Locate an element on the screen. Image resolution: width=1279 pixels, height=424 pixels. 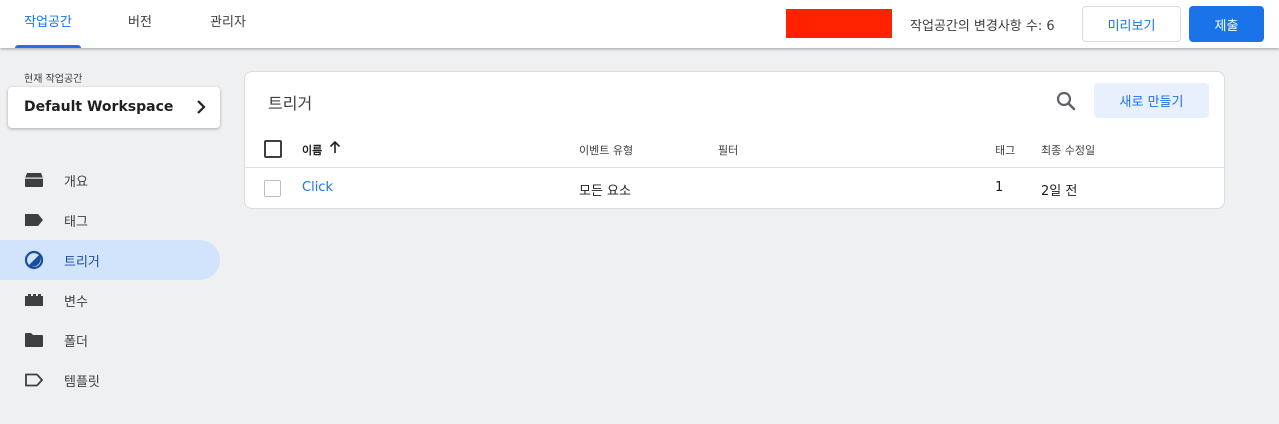
folder-icon is located at coordinates (34, 340).